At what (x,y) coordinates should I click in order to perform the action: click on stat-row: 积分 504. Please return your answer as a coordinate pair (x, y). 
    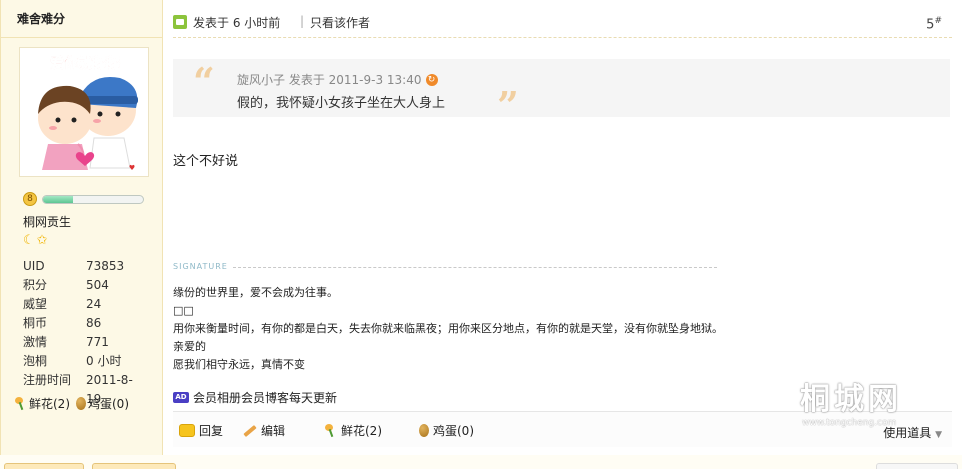
    Looking at the image, I should click on (85, 285).